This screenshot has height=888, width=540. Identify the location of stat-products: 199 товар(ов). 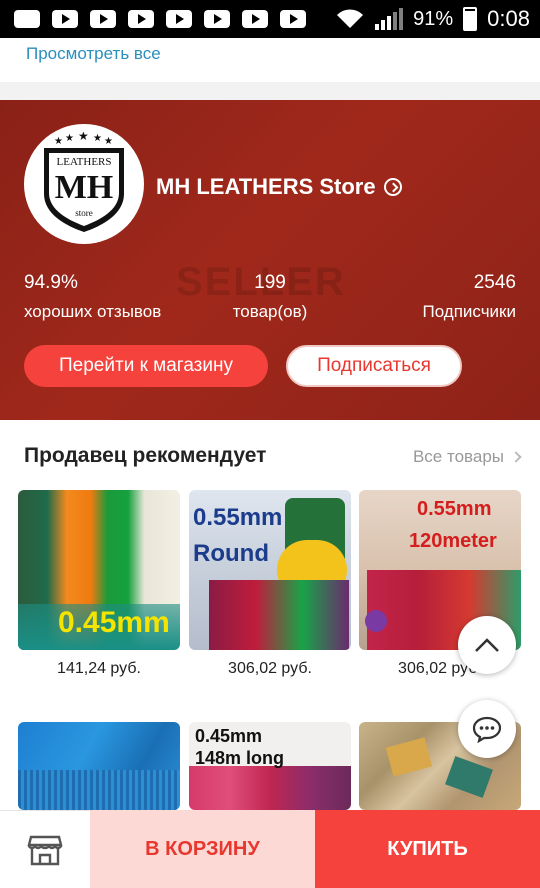
(270, 297).